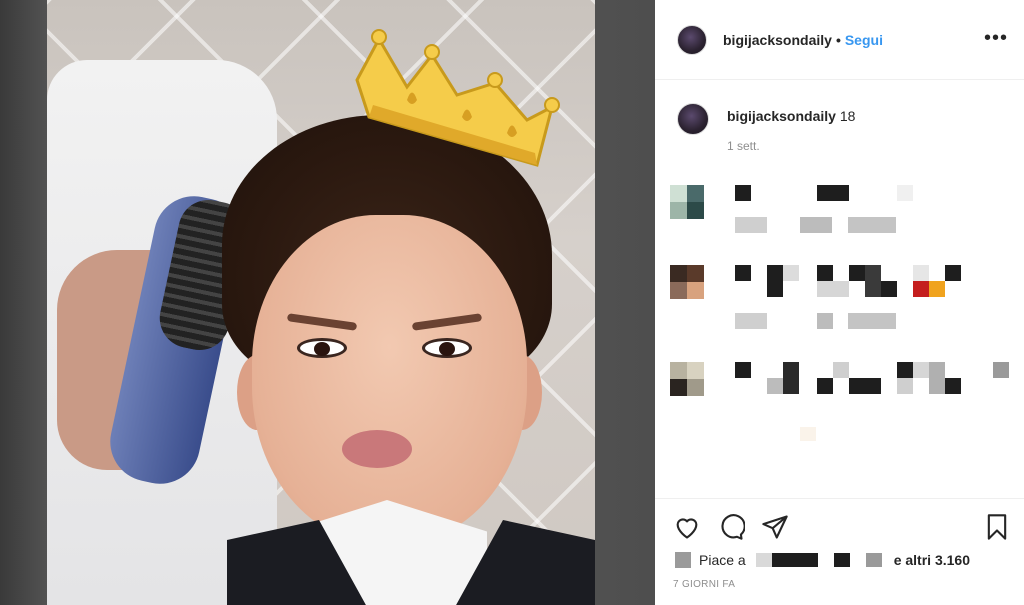 The width and height of the screenshot is (1024, 605). I want to click on caption-line: bigijacksondaily 18, so click(791, 116).